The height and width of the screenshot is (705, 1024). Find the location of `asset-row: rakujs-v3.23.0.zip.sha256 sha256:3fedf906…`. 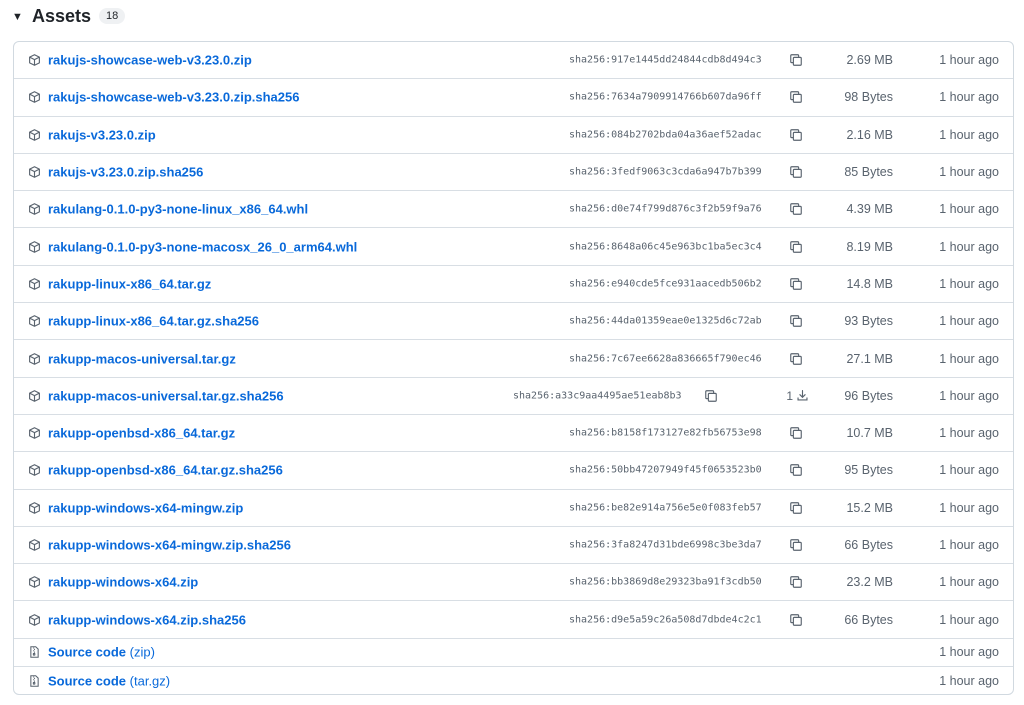

asset-row: rakujs-v3.23.0.zip.sha256 sha256:3fedf906… is located at coordinates (513, 173).